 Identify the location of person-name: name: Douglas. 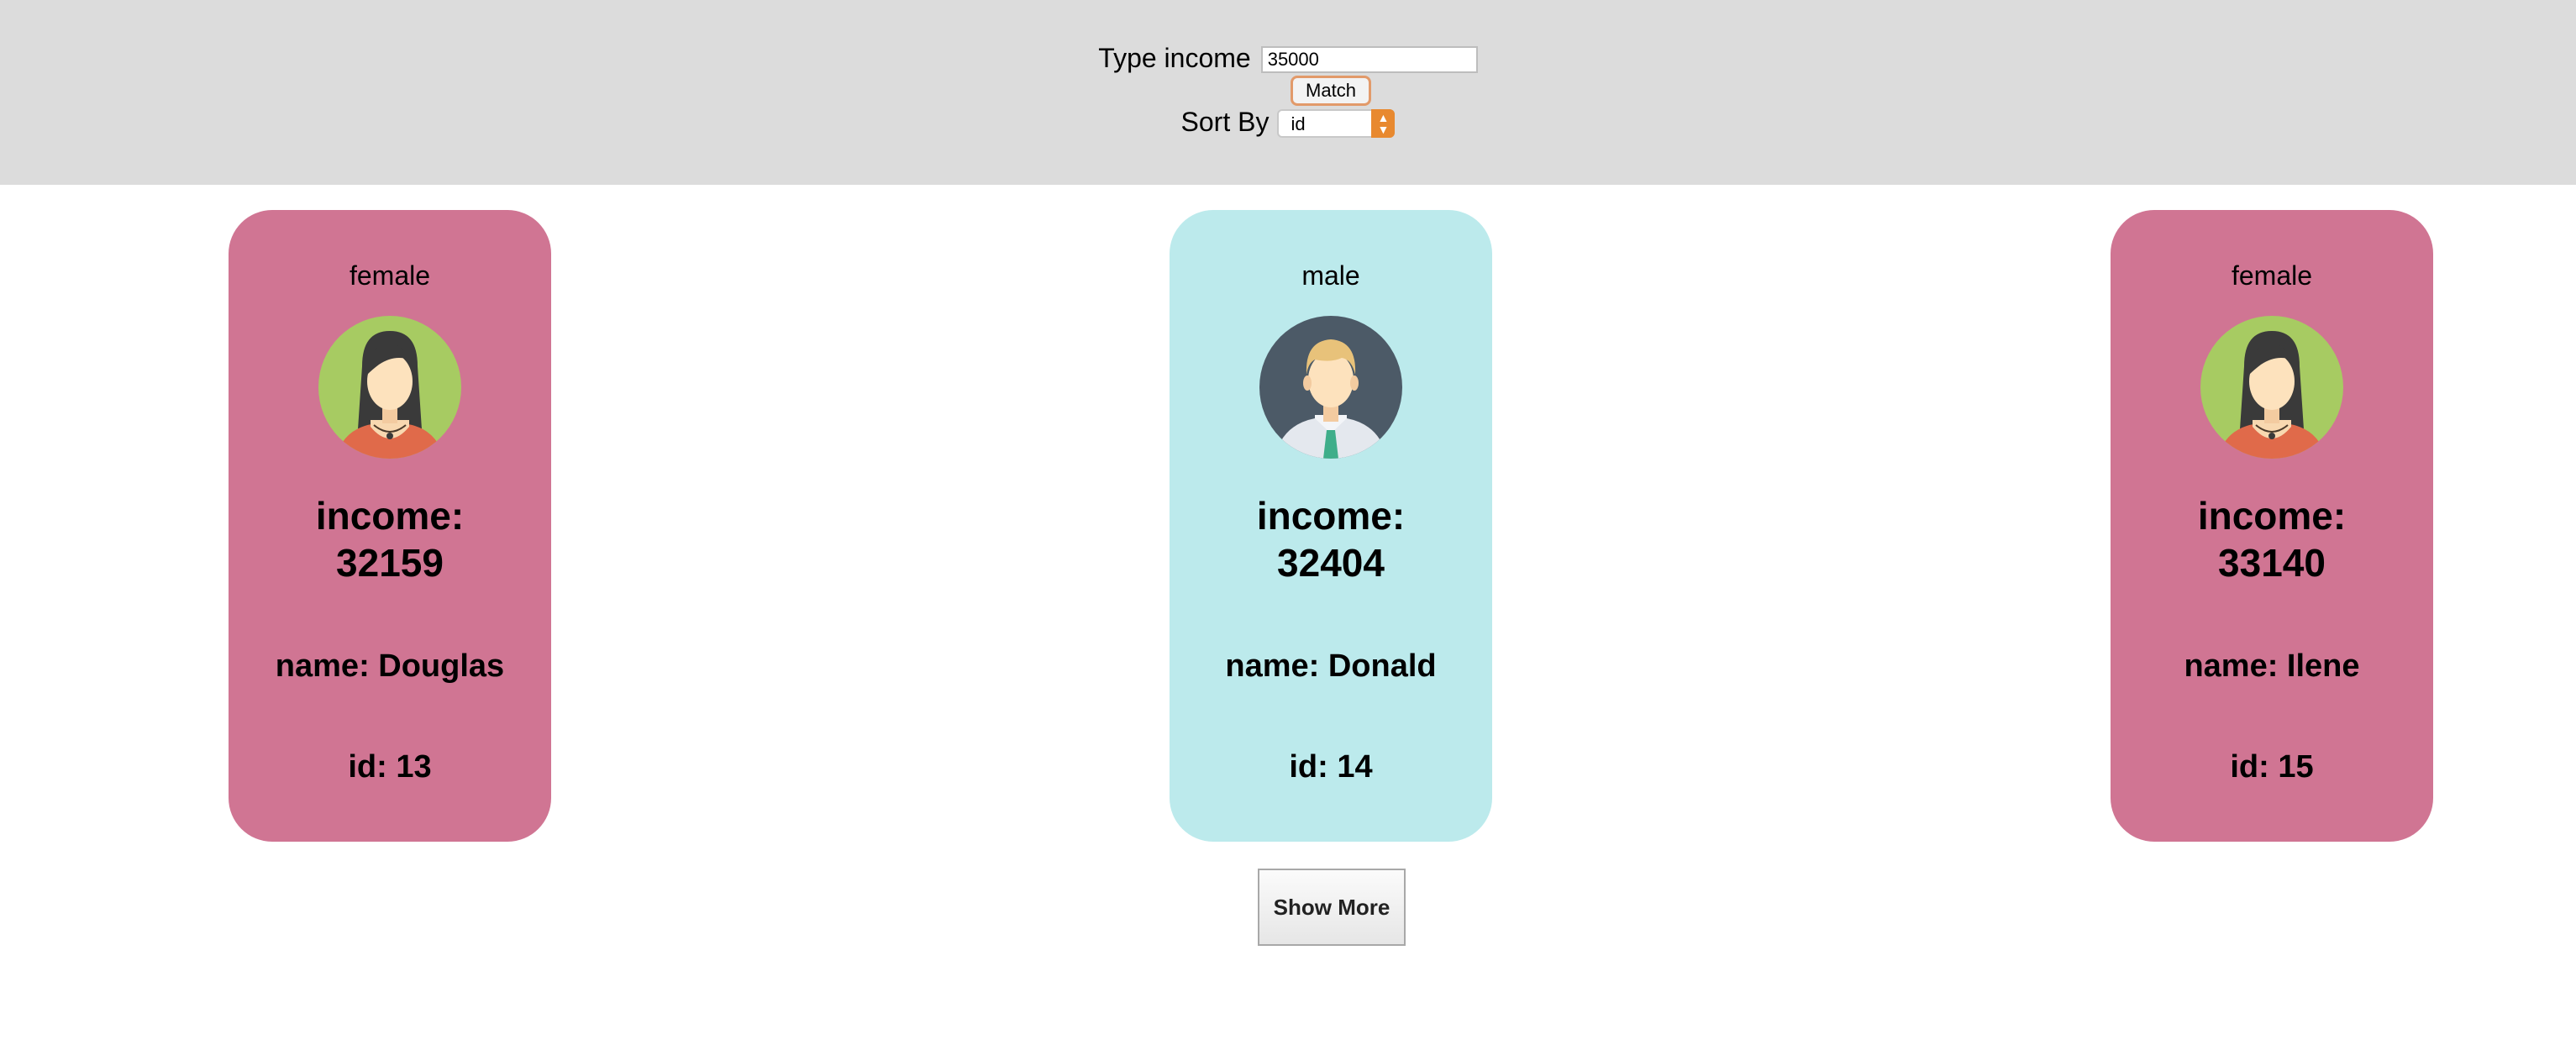
(390, 666).